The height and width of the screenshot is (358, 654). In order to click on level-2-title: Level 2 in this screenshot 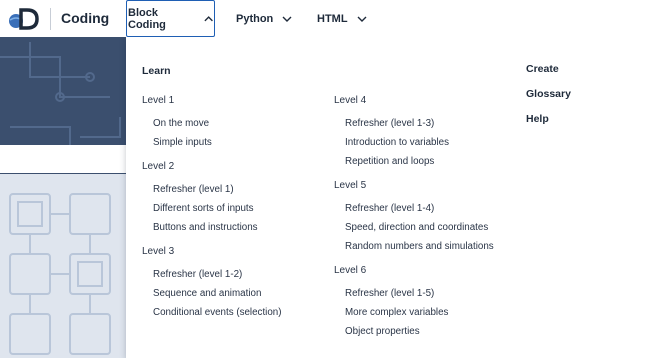, I will do `click(158, 166)`.